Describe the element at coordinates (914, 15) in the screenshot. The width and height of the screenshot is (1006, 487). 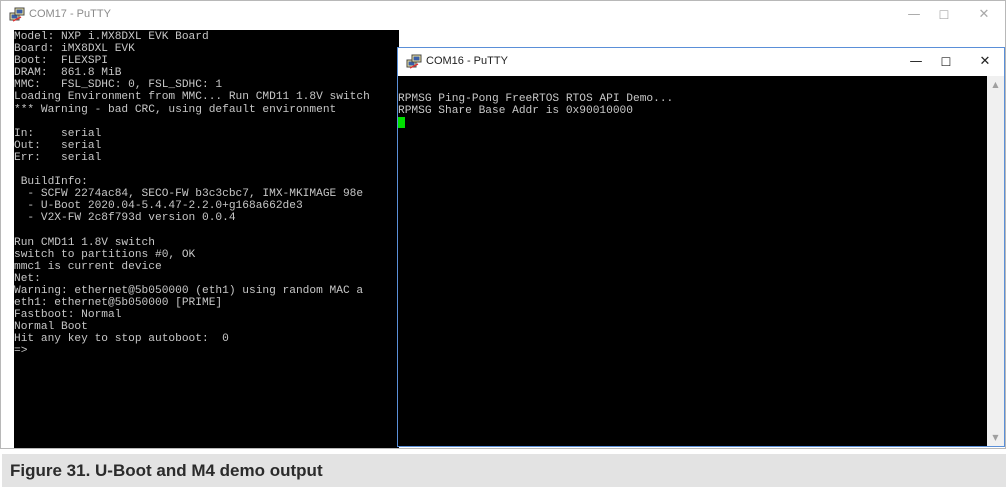
I see `com17-minimize-button: —` at that location.